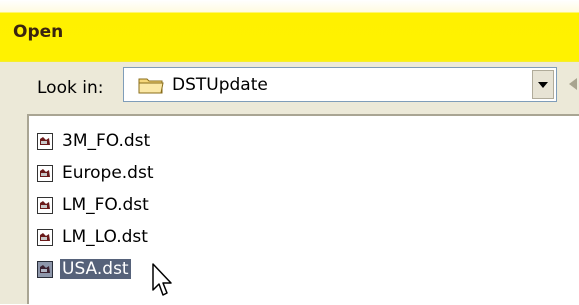  Describe the element at coordinates (164, 281) in the screenshot. I see `mouse-cursor-icon` at that location.